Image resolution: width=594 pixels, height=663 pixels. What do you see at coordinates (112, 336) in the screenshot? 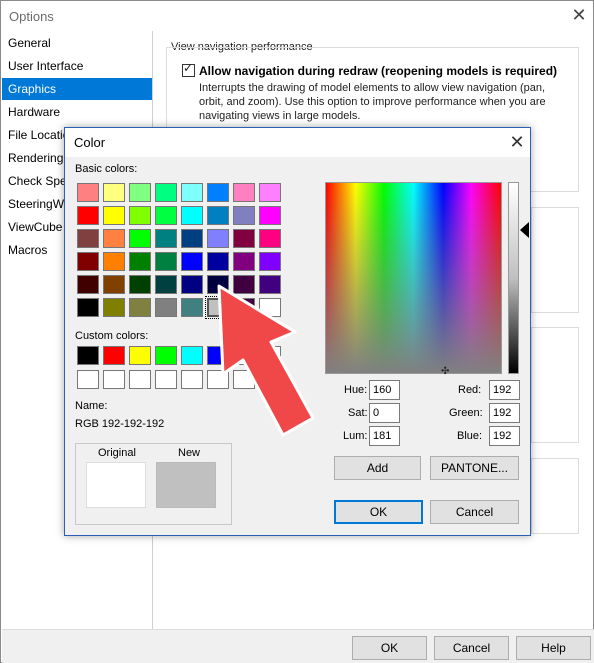
I see `custom-colors-label: Custom colors:` at bounding box center [112, 336].